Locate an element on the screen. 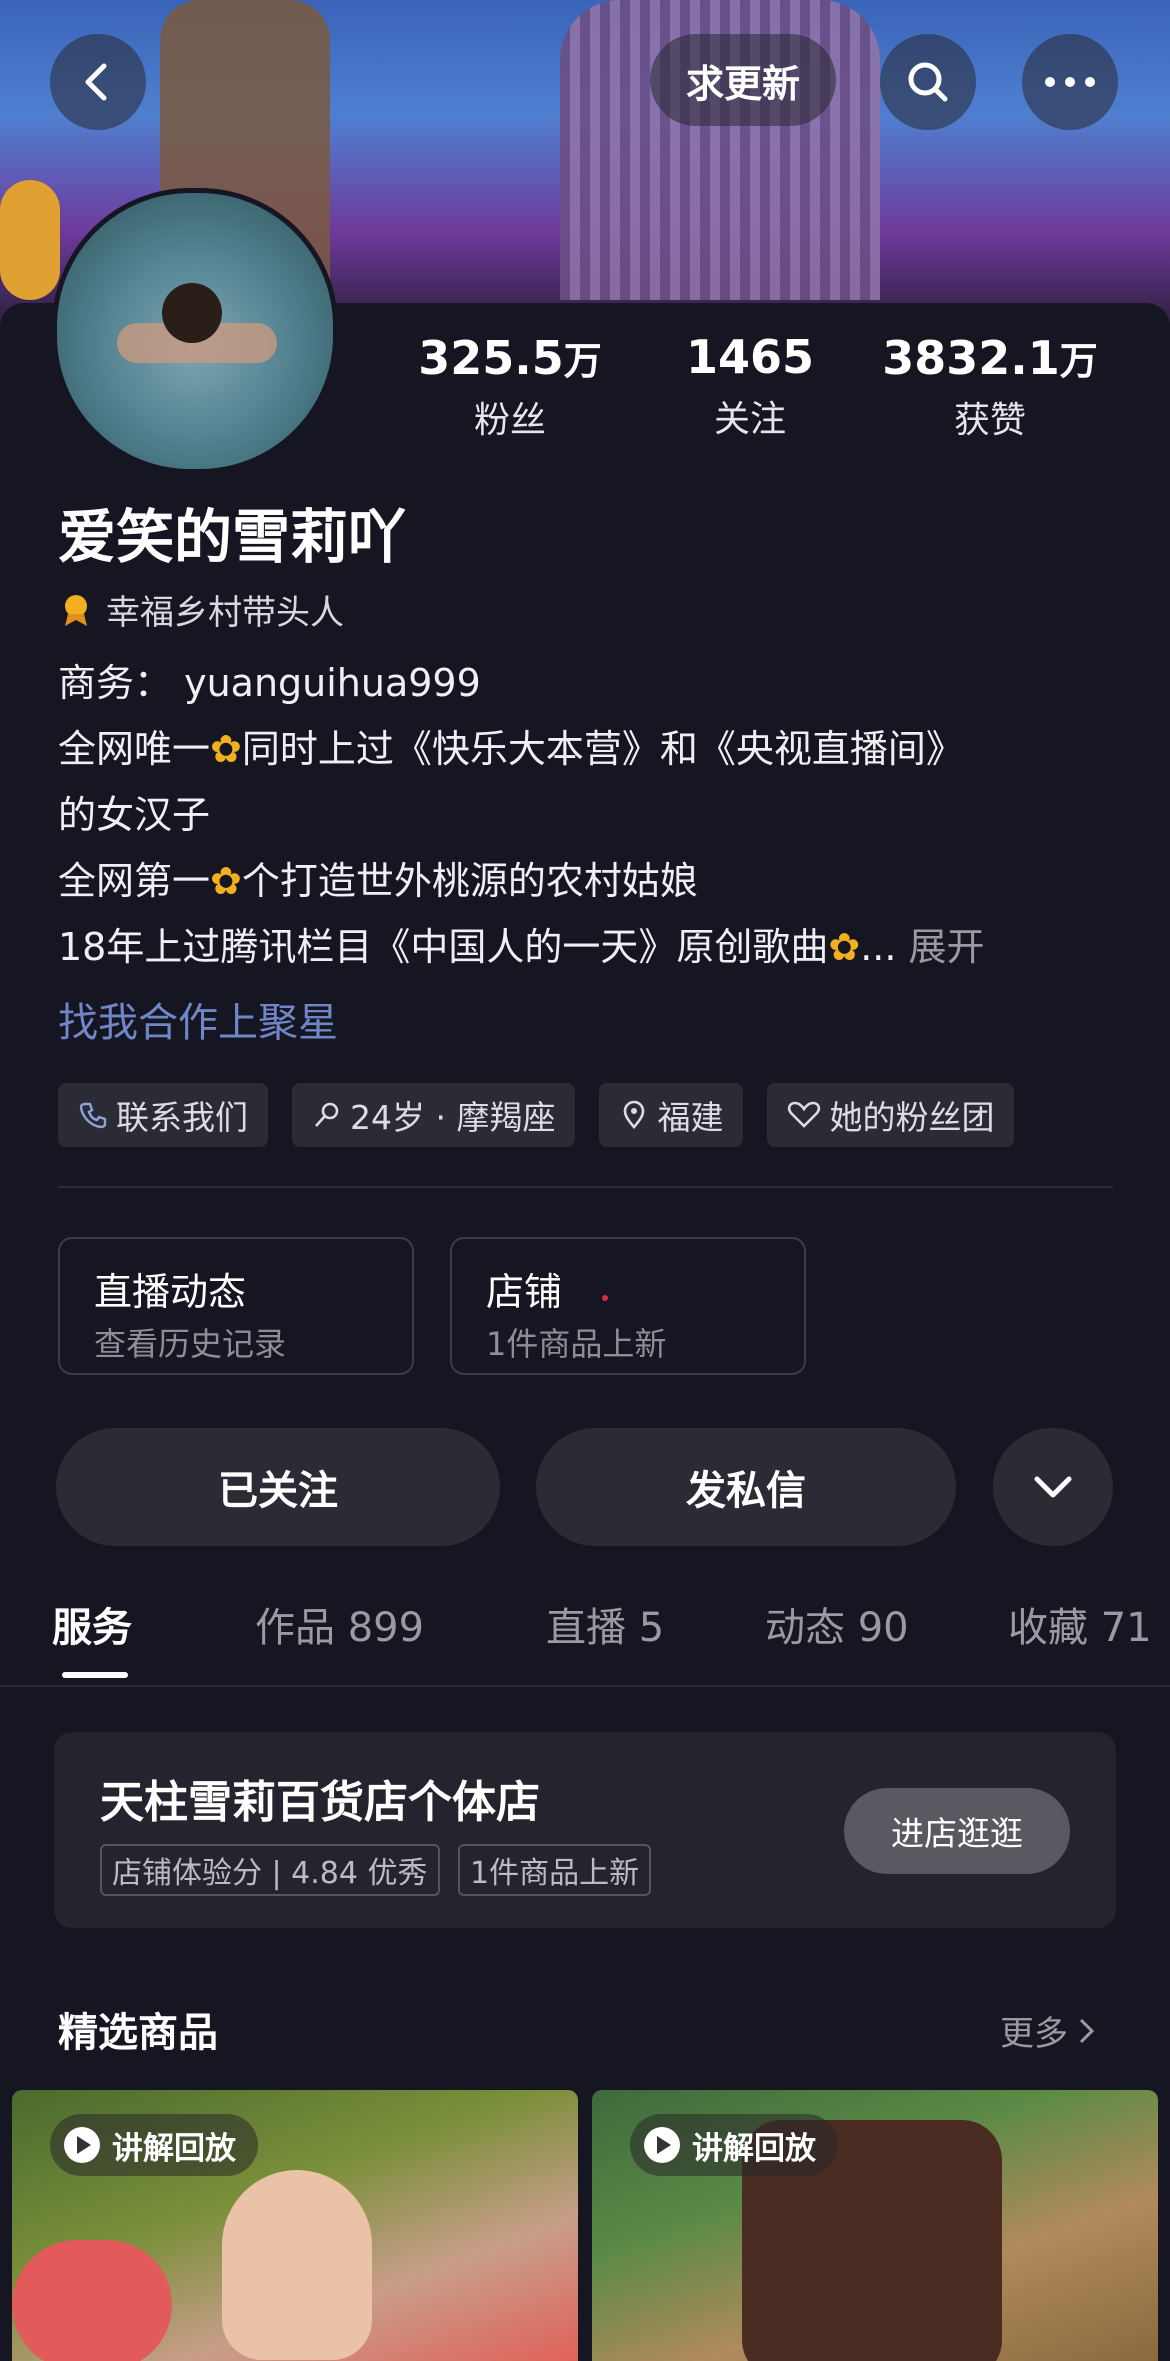  tag-age-sign: 24岁 · 摩羯座 is located at coordinates (434, 1115).